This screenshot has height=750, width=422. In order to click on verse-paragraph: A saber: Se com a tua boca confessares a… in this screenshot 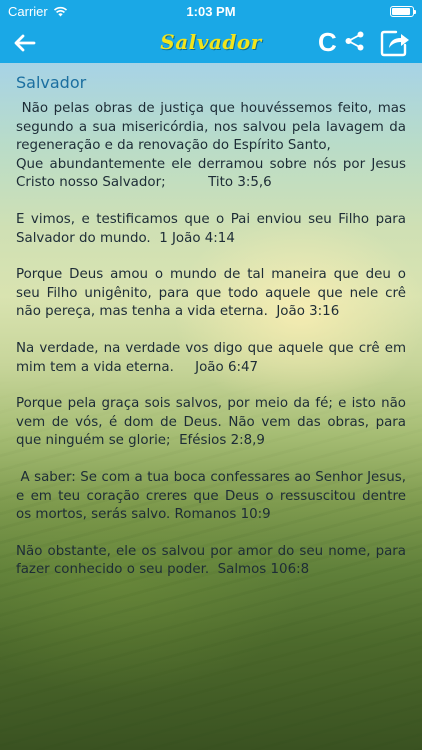, I will do `click(213, 496)`.